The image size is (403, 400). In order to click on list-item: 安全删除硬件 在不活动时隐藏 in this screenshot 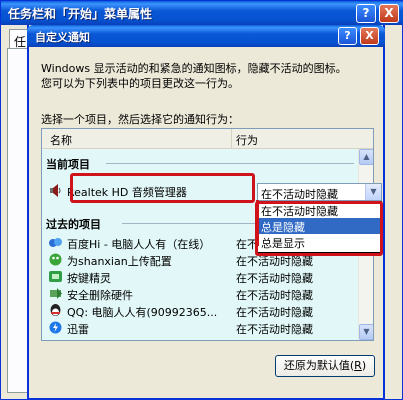, I will do `click(200, 293)`.